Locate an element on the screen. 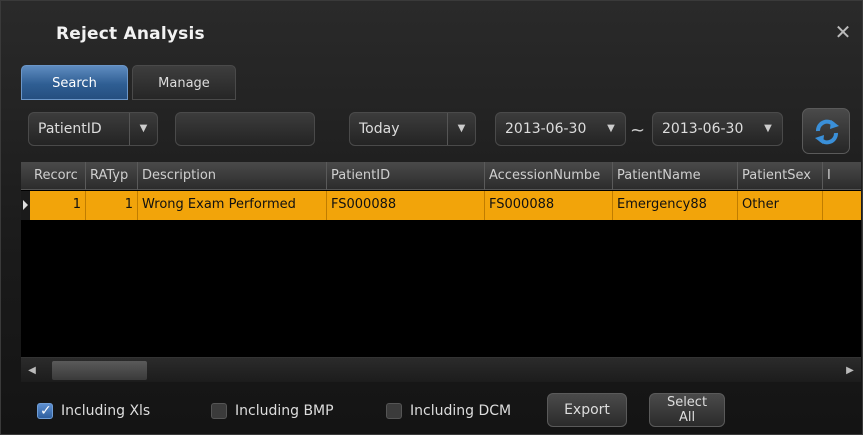 This screenshot has height=435, width=863. column-header-patientname: PatientName is located at coordinates (675, 176).